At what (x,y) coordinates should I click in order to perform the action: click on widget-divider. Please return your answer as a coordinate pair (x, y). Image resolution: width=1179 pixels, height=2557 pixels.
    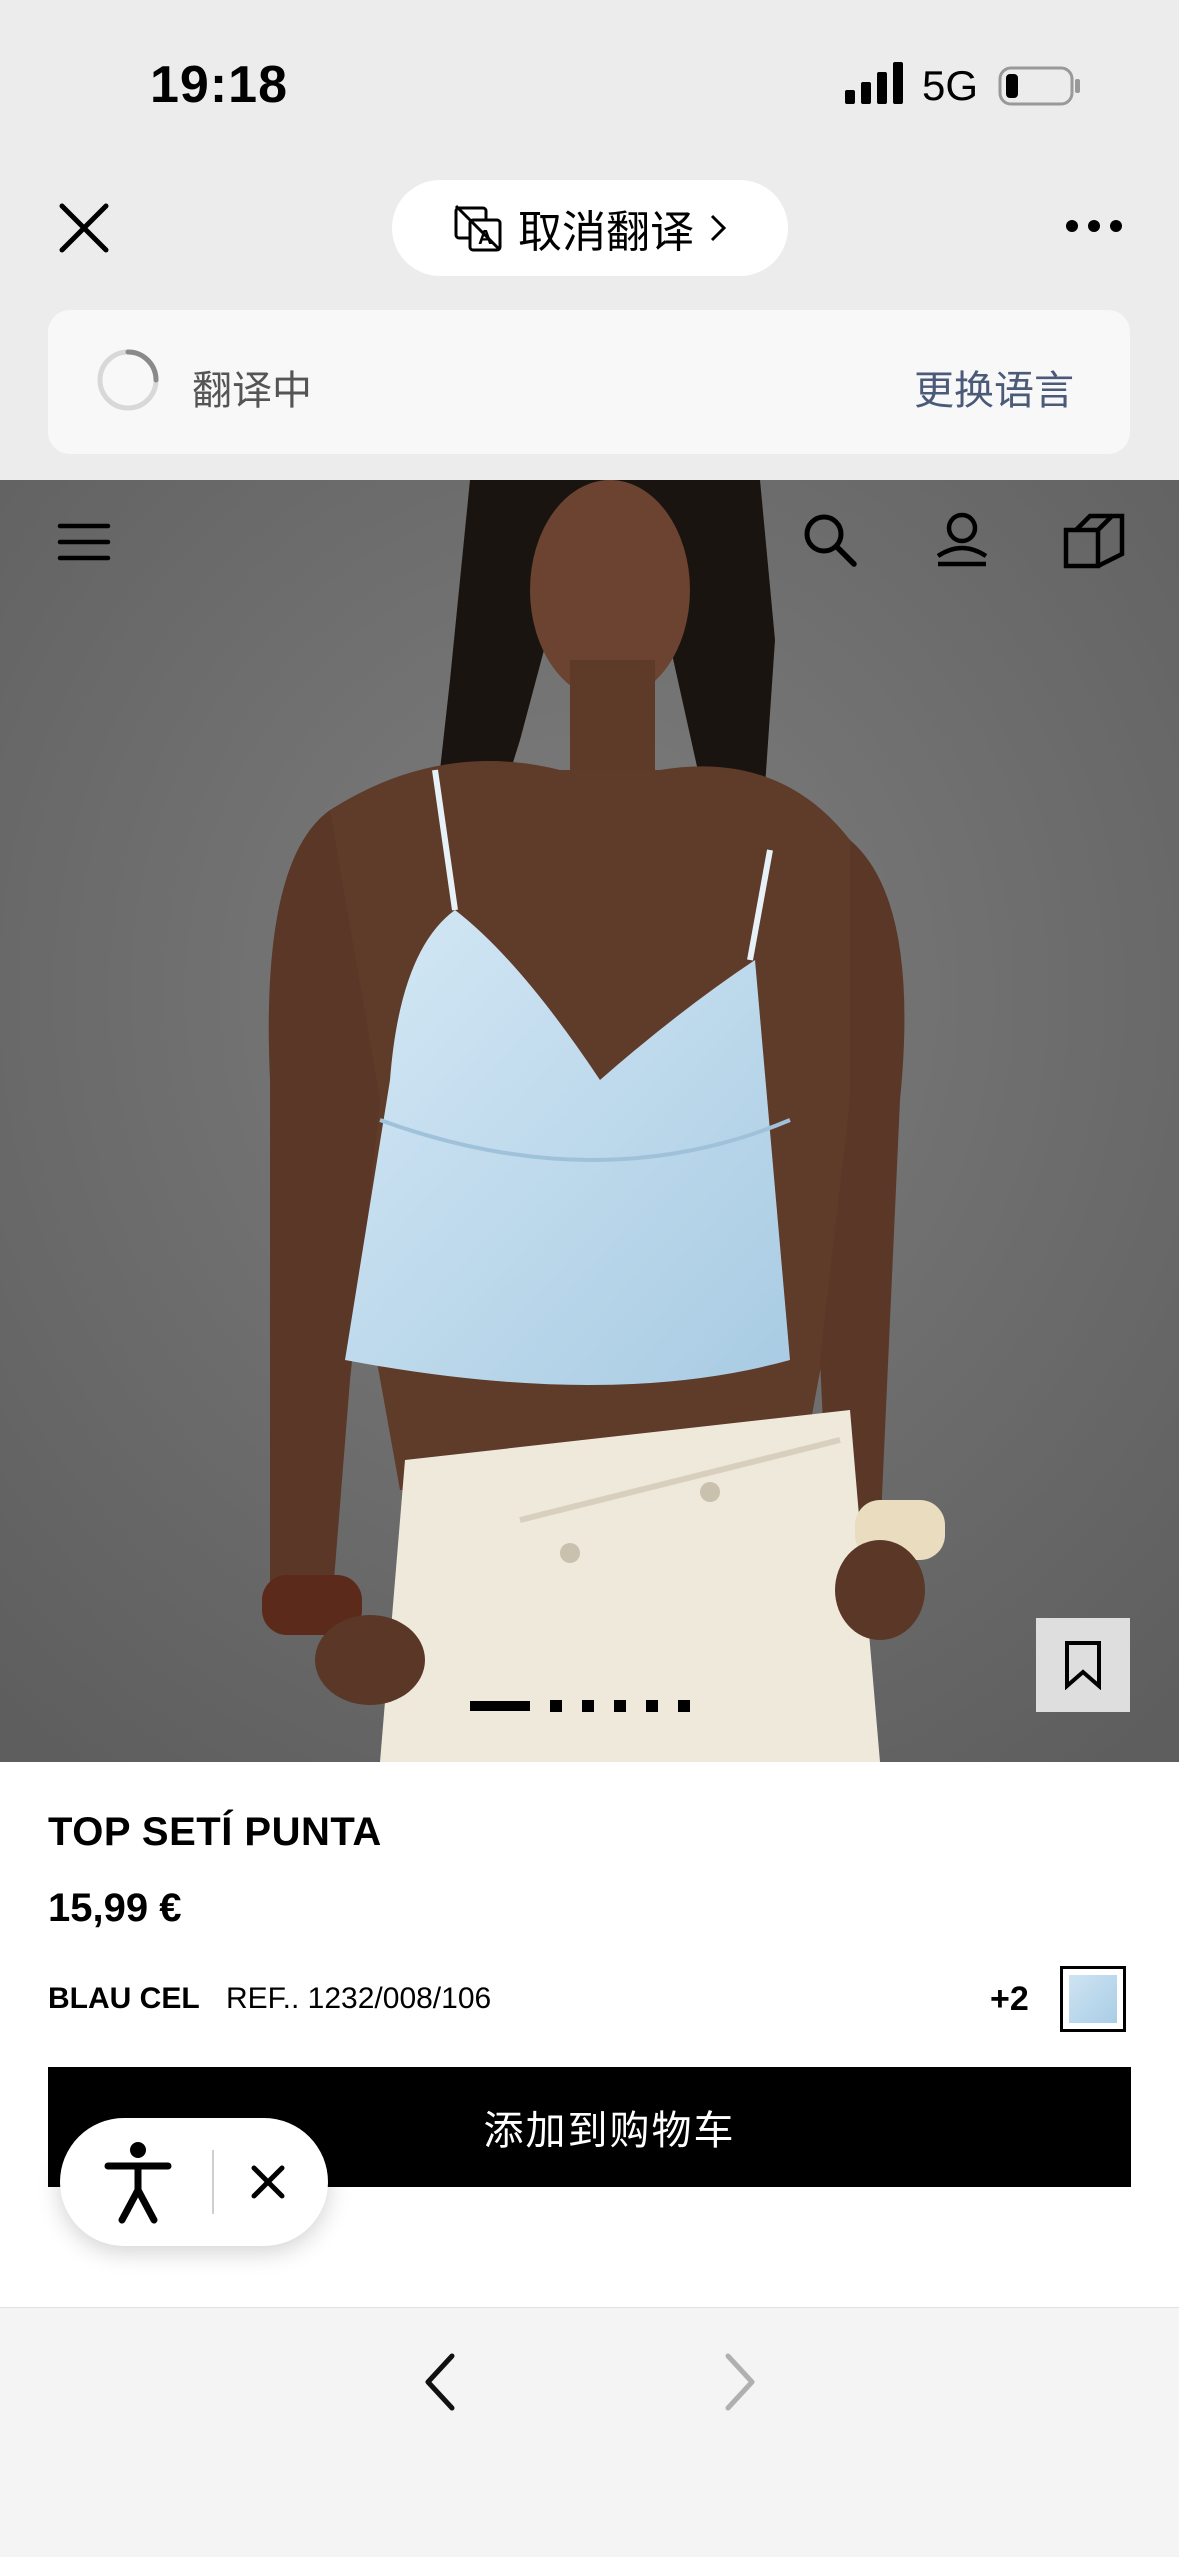
    Looking at the image, I should click on (213, 2182).